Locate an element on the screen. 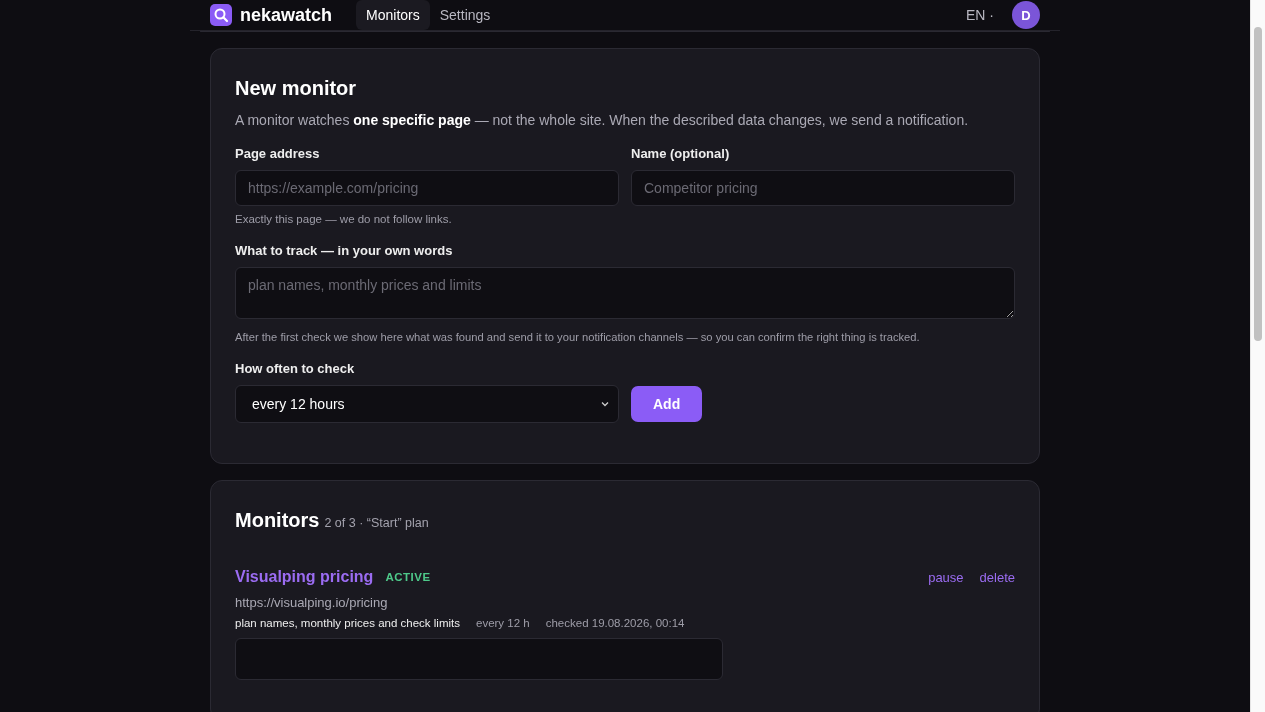 The image size is (1265, 712). check-interval: every 12 h is located at coordinates (503, 623).